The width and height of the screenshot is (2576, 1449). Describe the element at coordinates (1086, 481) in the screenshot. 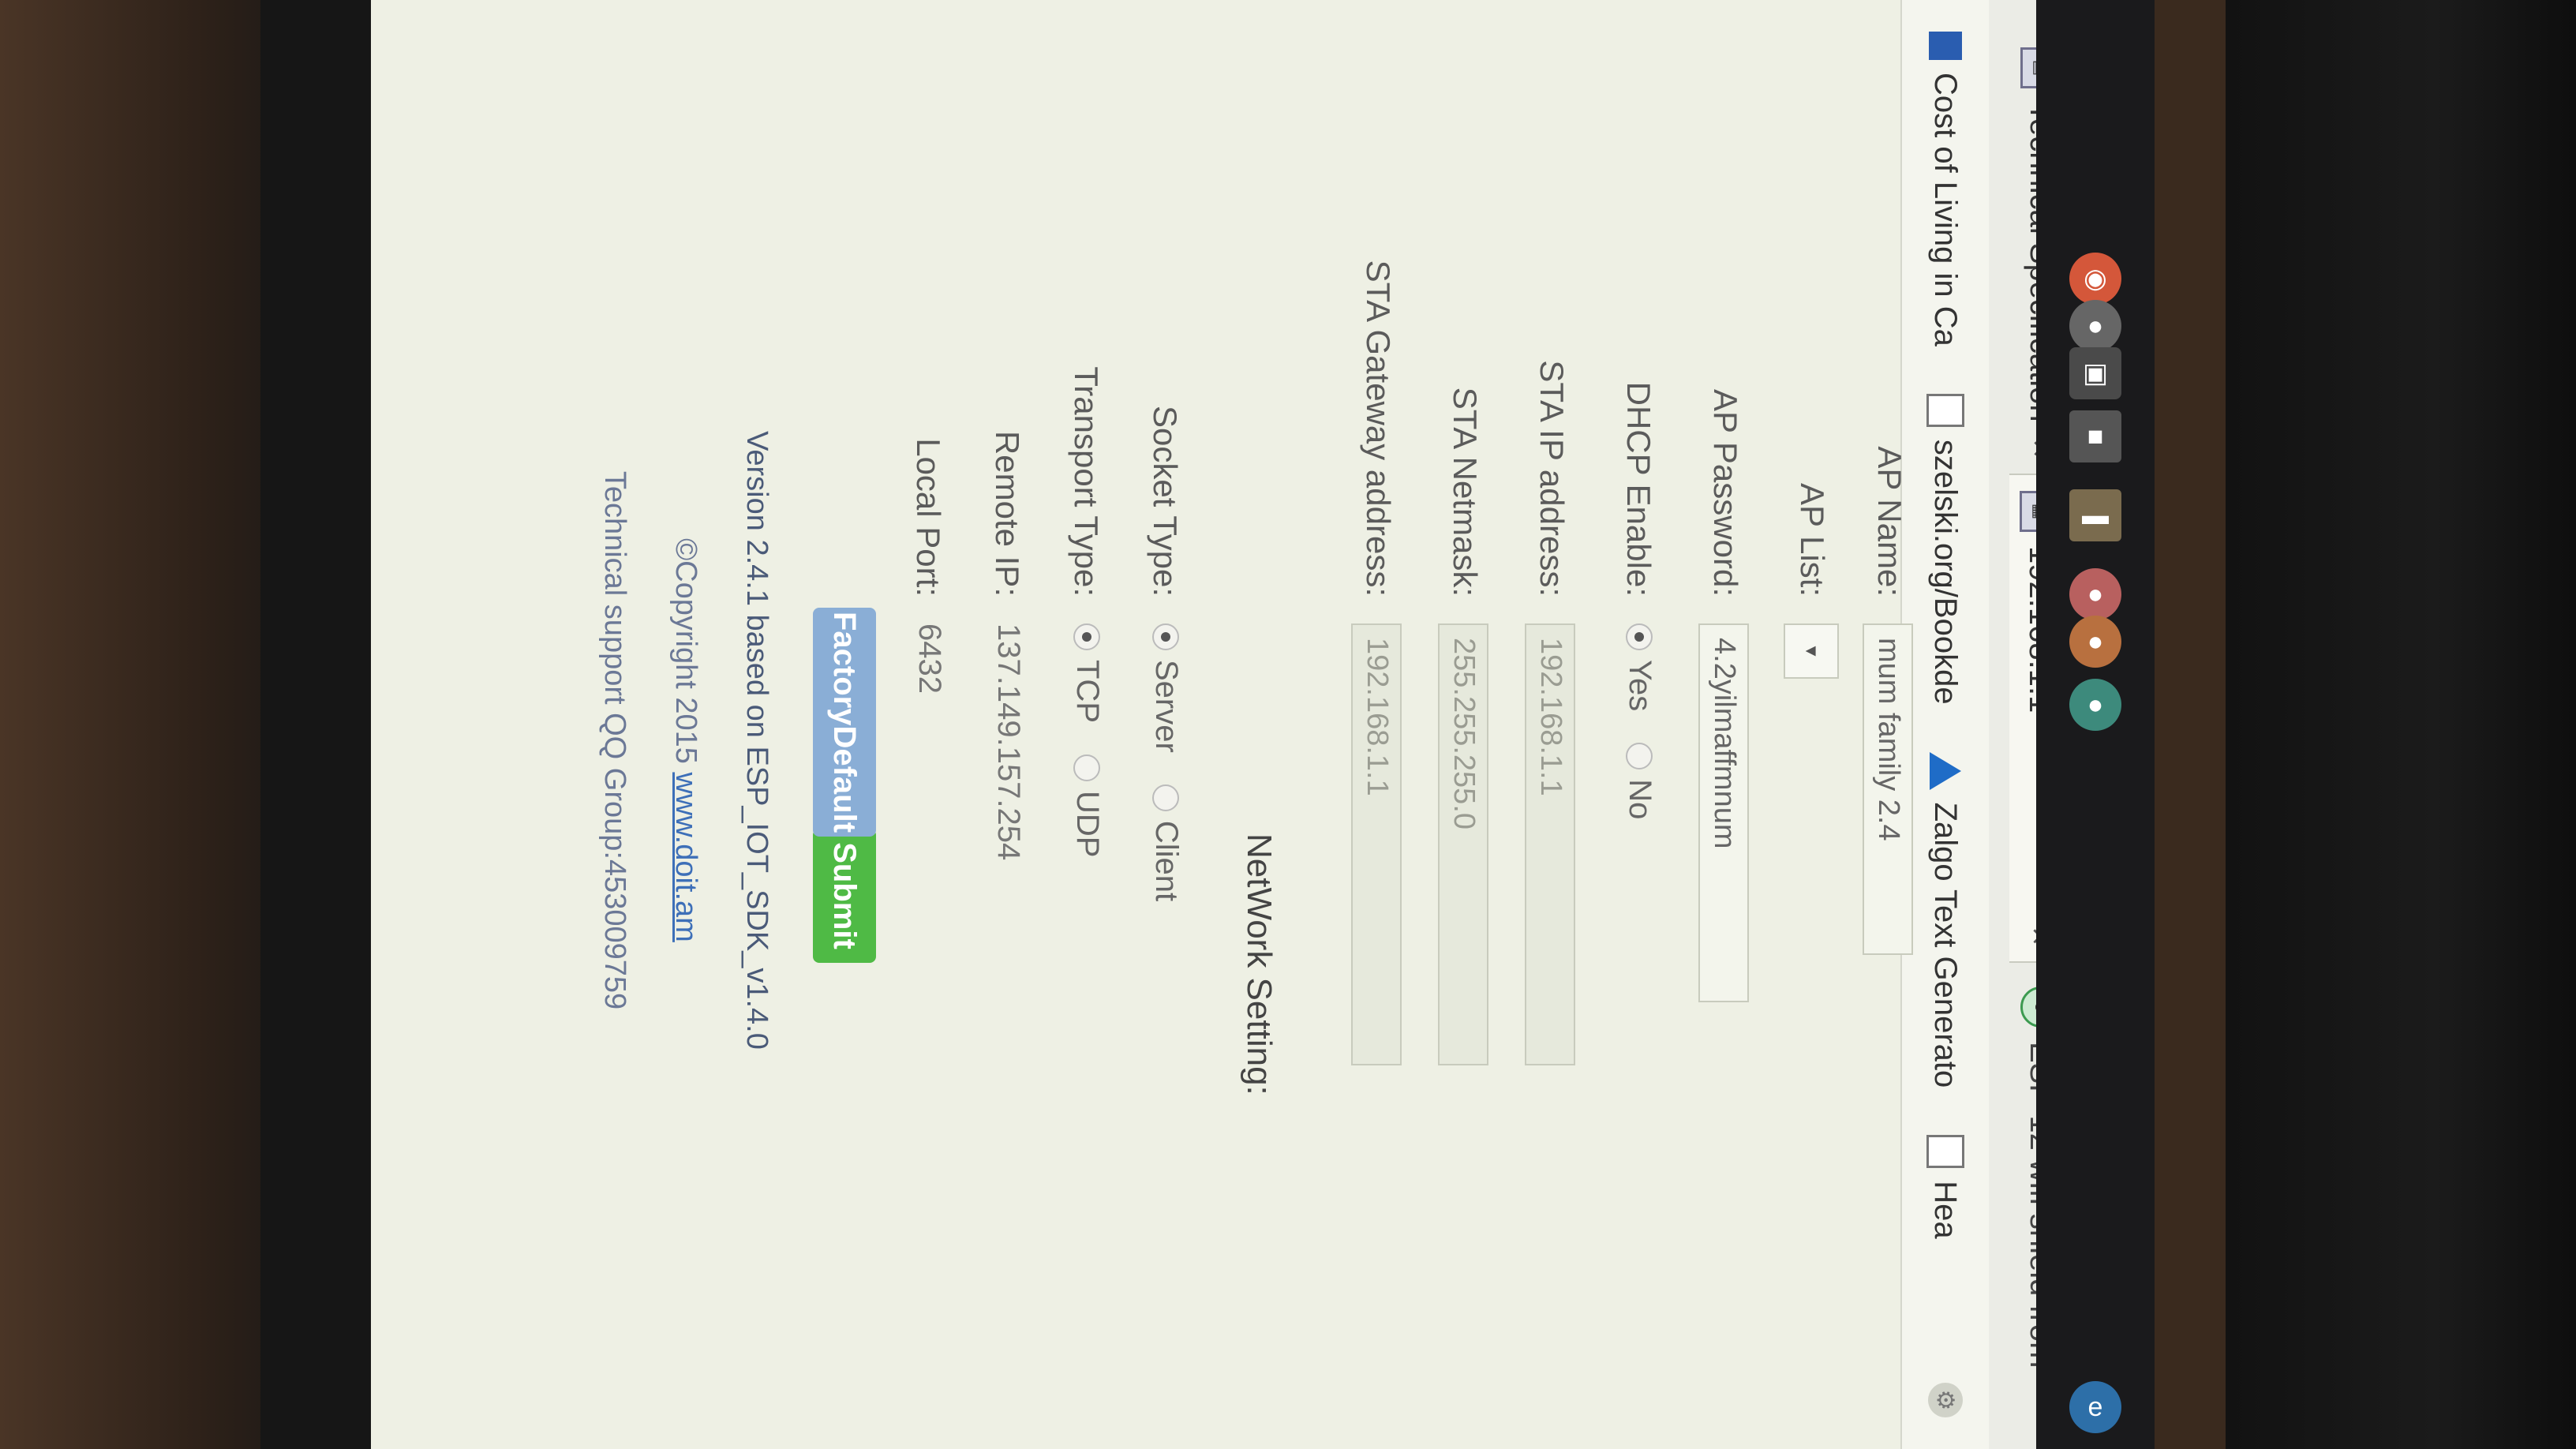

I see `transport-type-label: Transport Type:` at that location.